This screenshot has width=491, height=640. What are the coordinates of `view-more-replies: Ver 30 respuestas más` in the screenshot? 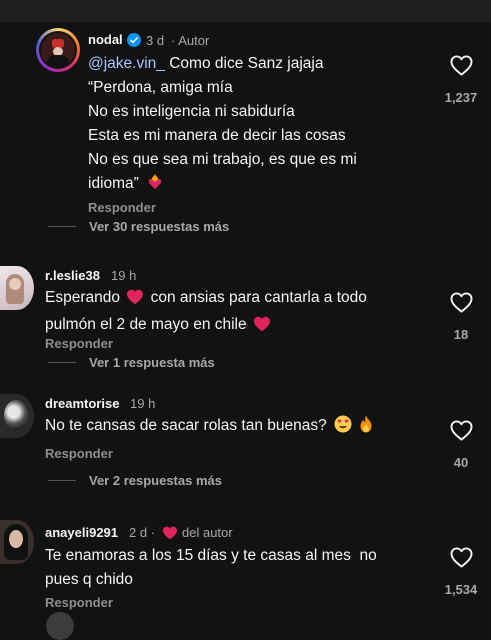 It's located at (159, 226).